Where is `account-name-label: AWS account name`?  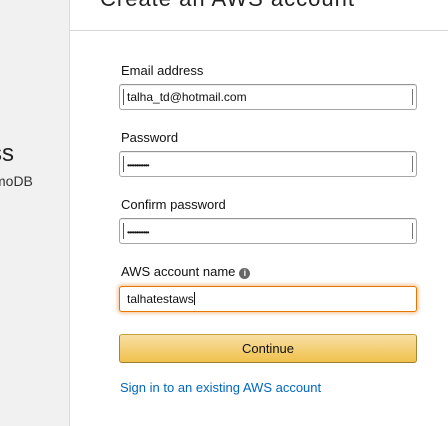 account-name-label: AWS account name is located at coordinates (178, 271).